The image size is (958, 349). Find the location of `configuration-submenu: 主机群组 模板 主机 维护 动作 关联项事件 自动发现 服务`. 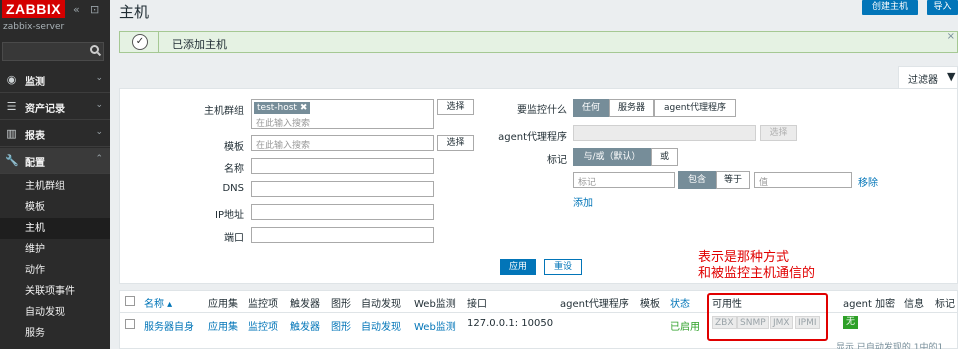

configuration-submenu: 主机群组 模板 主机 维护 动作 关联项事件 自动发现 服务 is located at coordinates (55, 260).